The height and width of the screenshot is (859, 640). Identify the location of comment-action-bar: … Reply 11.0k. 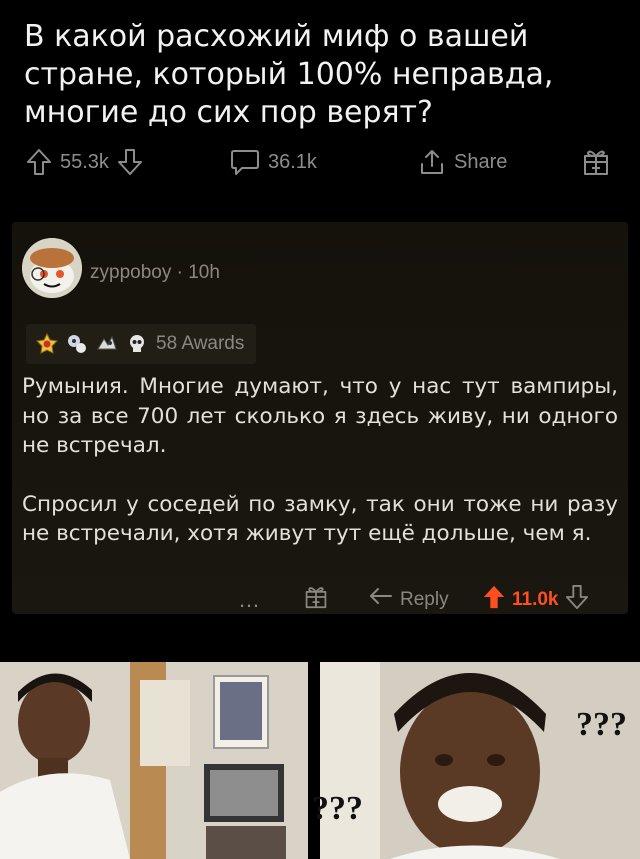
(320, 600).